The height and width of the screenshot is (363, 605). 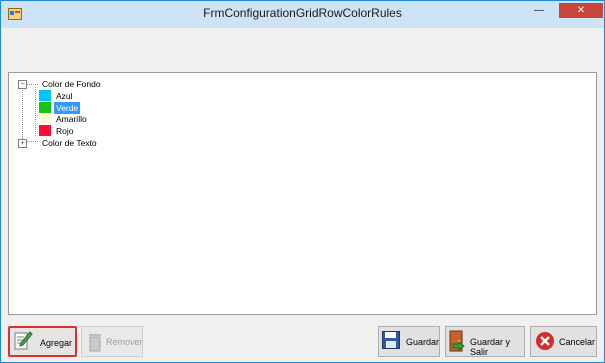 What do you see at coordinates (545, 341) in the screenshot?
I see `cancel-x-icon` at bounding box center [545, 341].